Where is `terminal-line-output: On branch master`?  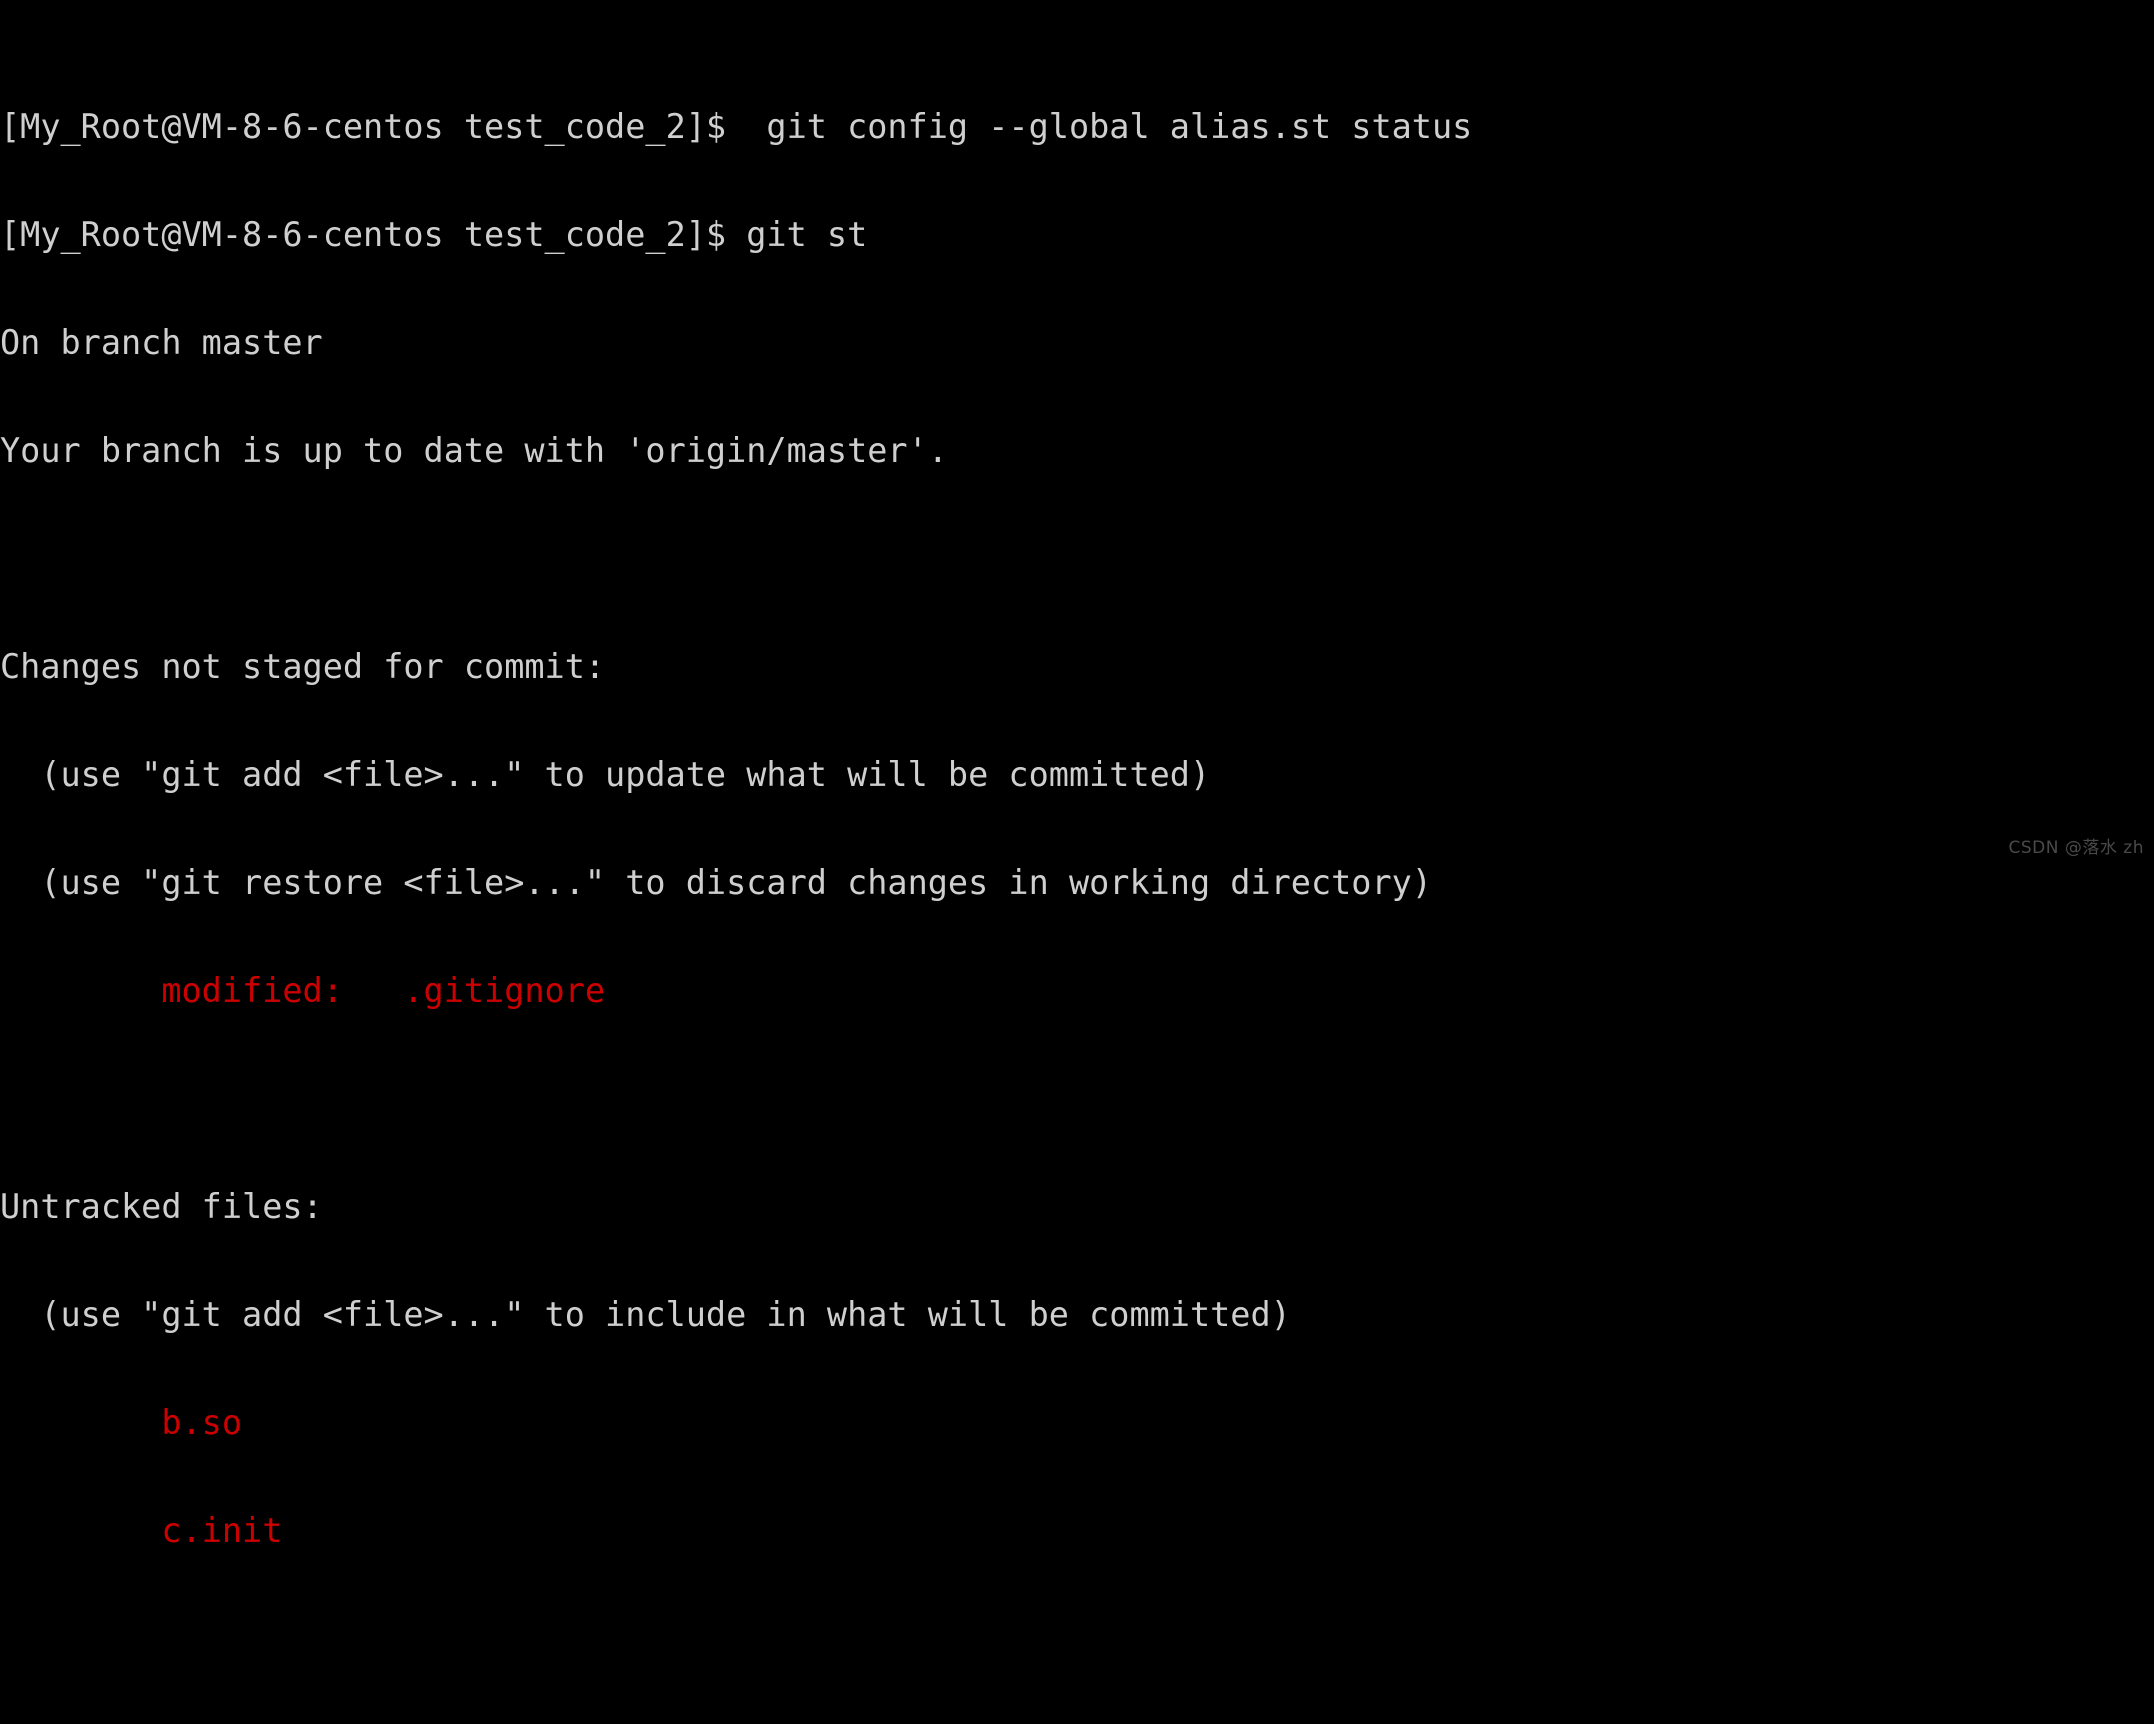 terminal-line-output: On branch master is located at coordinates (161, 342).